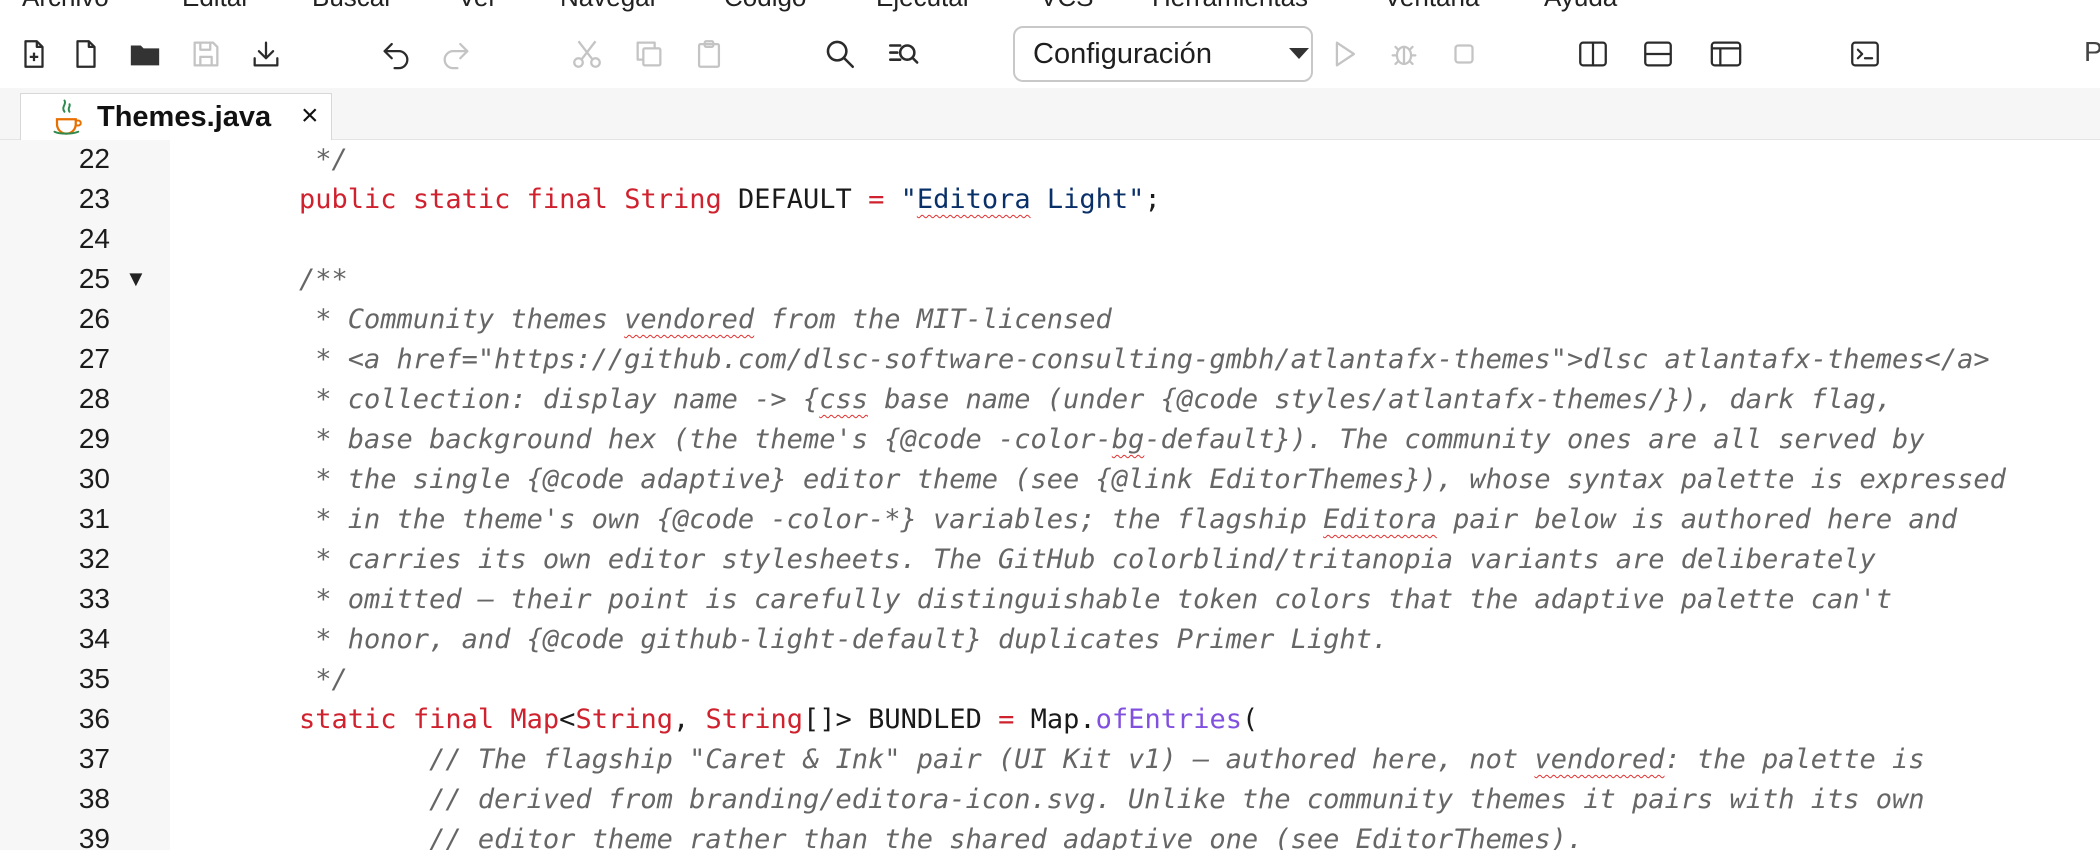  What do you see at coordinates (291, 679) in the screenshot?
I see `code-text: */` at bounding box center [291, 679].